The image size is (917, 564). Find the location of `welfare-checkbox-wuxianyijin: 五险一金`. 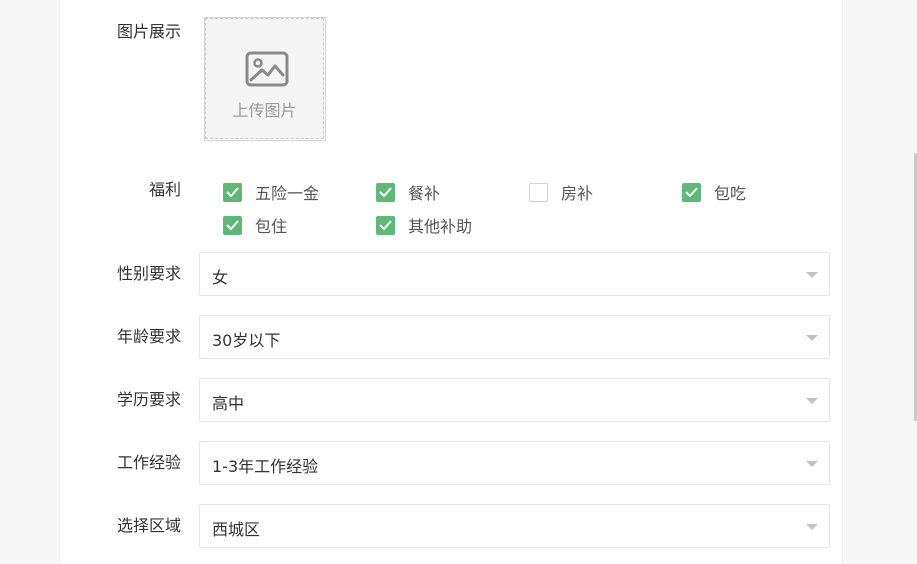

welfare-checkbox-wuxianyijin: 五险一金 is located at coordinates (271, 192).